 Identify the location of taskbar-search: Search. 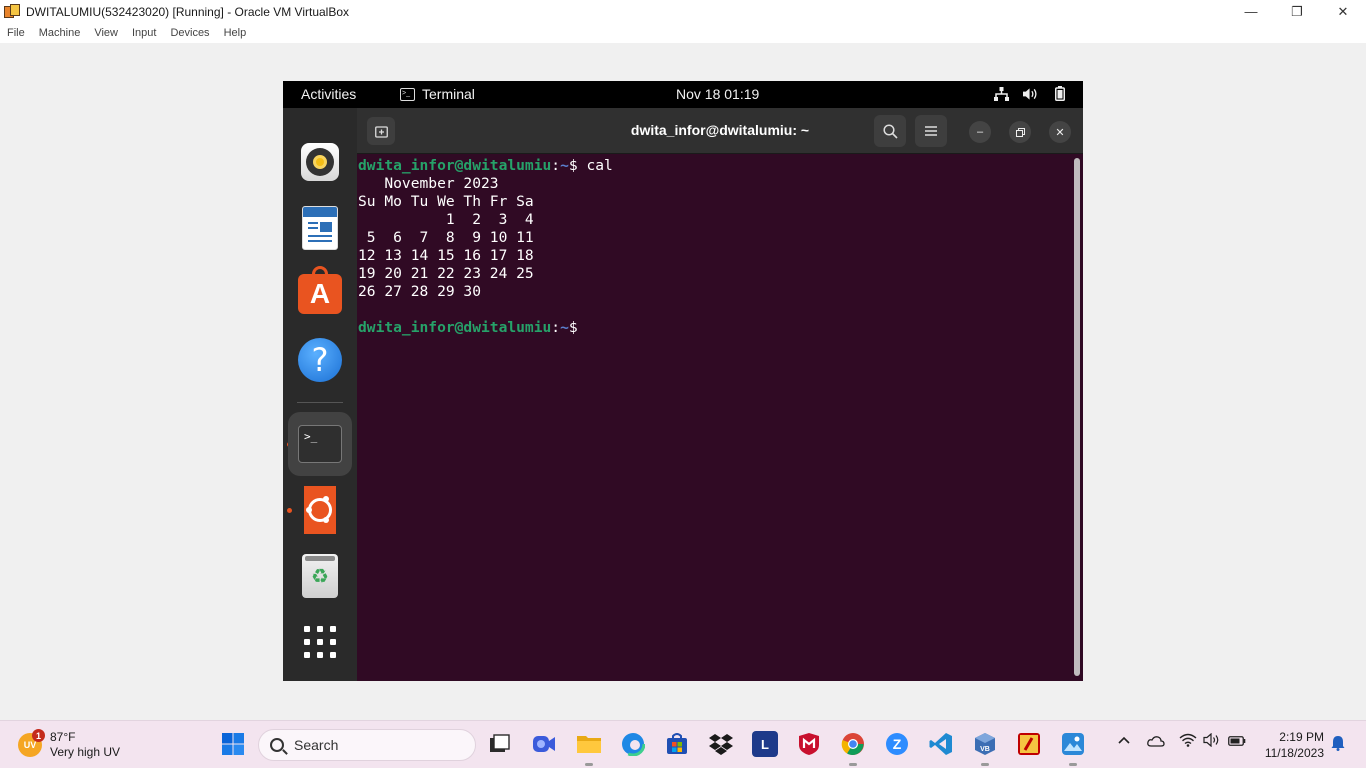
(367, 745).